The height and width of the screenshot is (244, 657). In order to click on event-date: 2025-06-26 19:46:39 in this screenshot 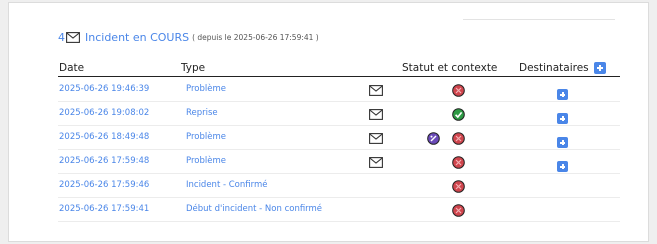, I will do `click(104, 89)`.